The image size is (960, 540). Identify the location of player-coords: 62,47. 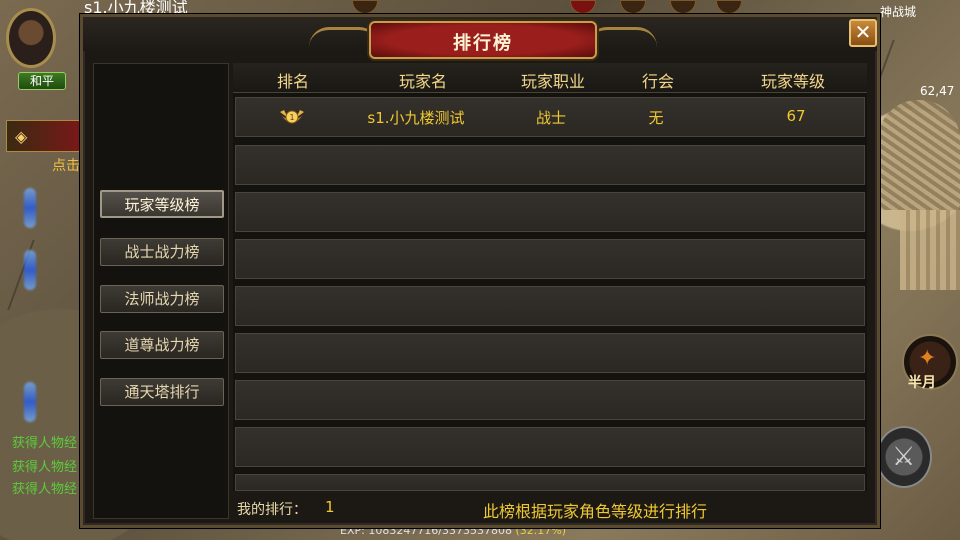
(937, 91).